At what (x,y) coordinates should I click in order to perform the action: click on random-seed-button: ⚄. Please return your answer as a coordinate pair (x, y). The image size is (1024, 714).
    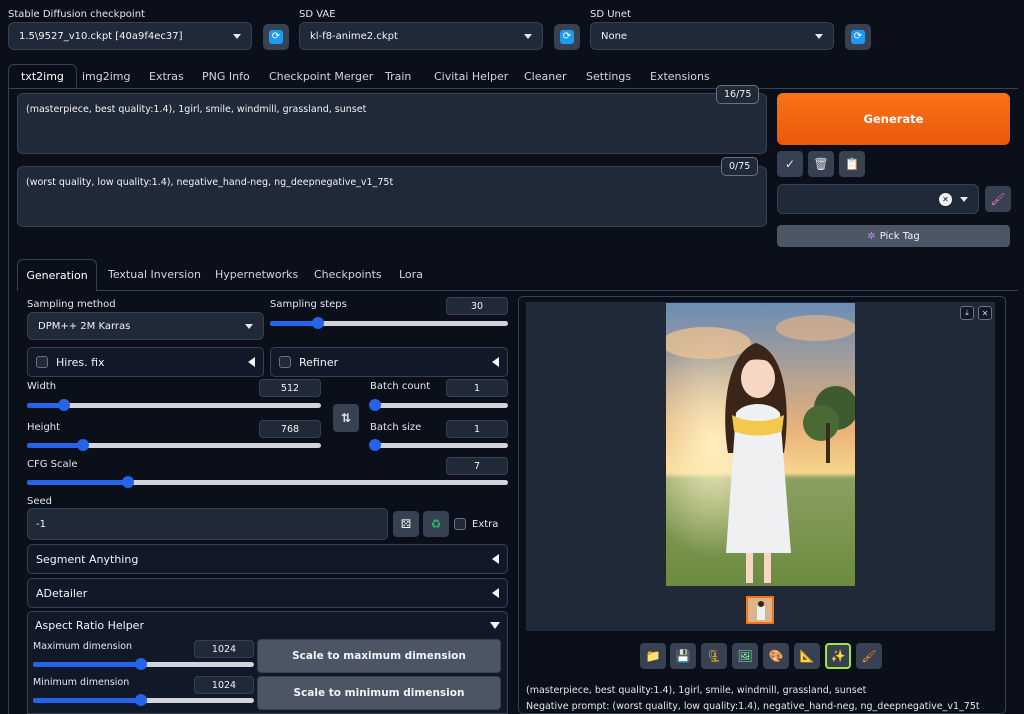
    Looking at the image, I should click on (406, 524).